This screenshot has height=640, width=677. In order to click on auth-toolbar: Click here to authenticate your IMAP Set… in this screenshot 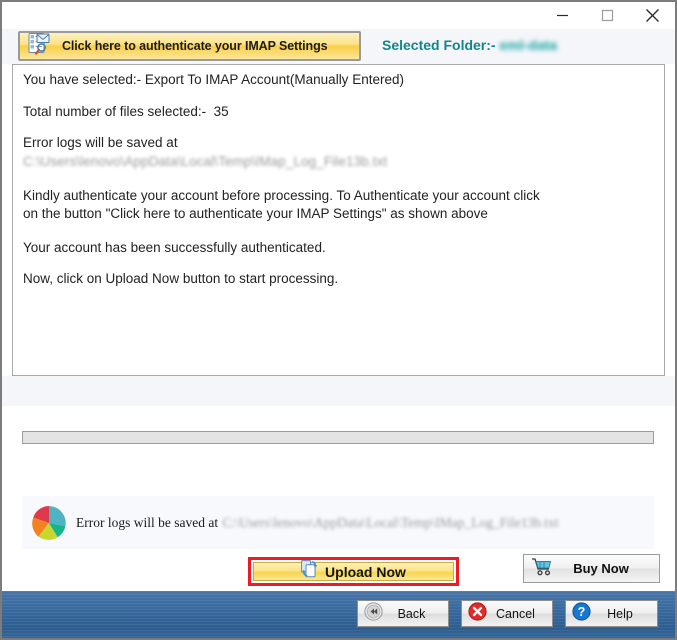, I will do `click(338, 46)`.